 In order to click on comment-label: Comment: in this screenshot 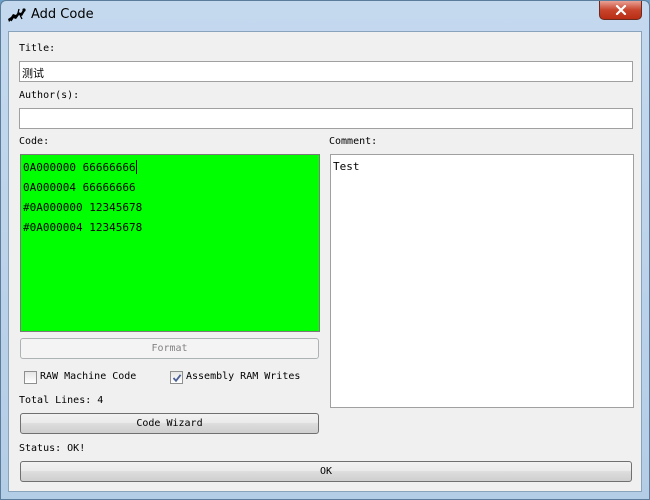, I will do `click(353, 141)`.